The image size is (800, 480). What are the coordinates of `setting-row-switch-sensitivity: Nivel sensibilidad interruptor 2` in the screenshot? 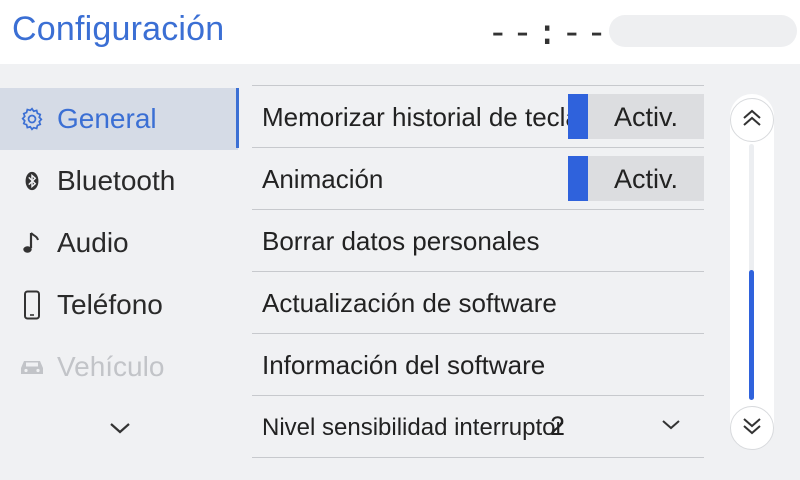 It's located at (478, 426).